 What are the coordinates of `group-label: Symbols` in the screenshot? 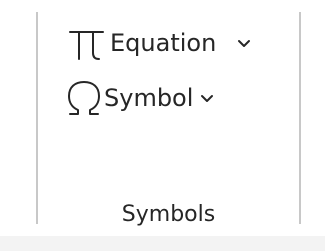 It's located at (168, 214).